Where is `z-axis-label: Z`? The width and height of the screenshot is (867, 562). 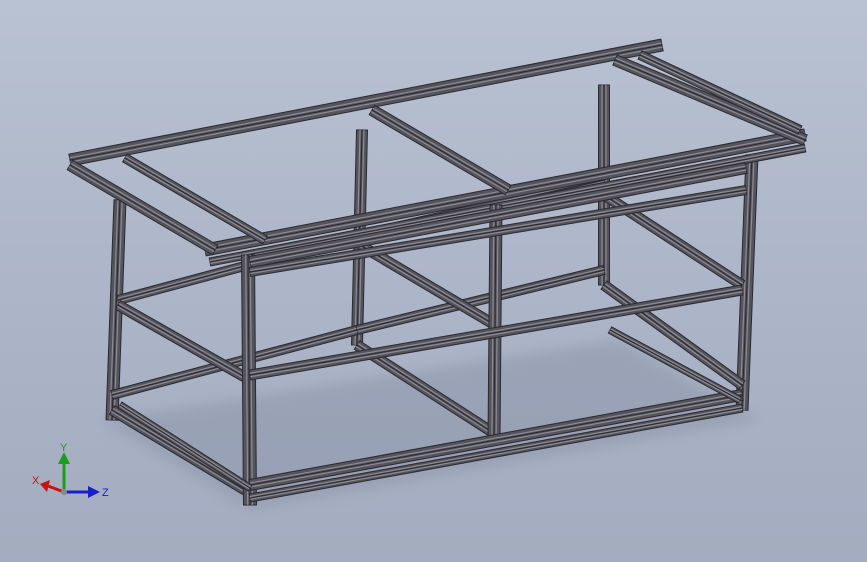 z-axis-label: Z is located at coordinates (105, 493).